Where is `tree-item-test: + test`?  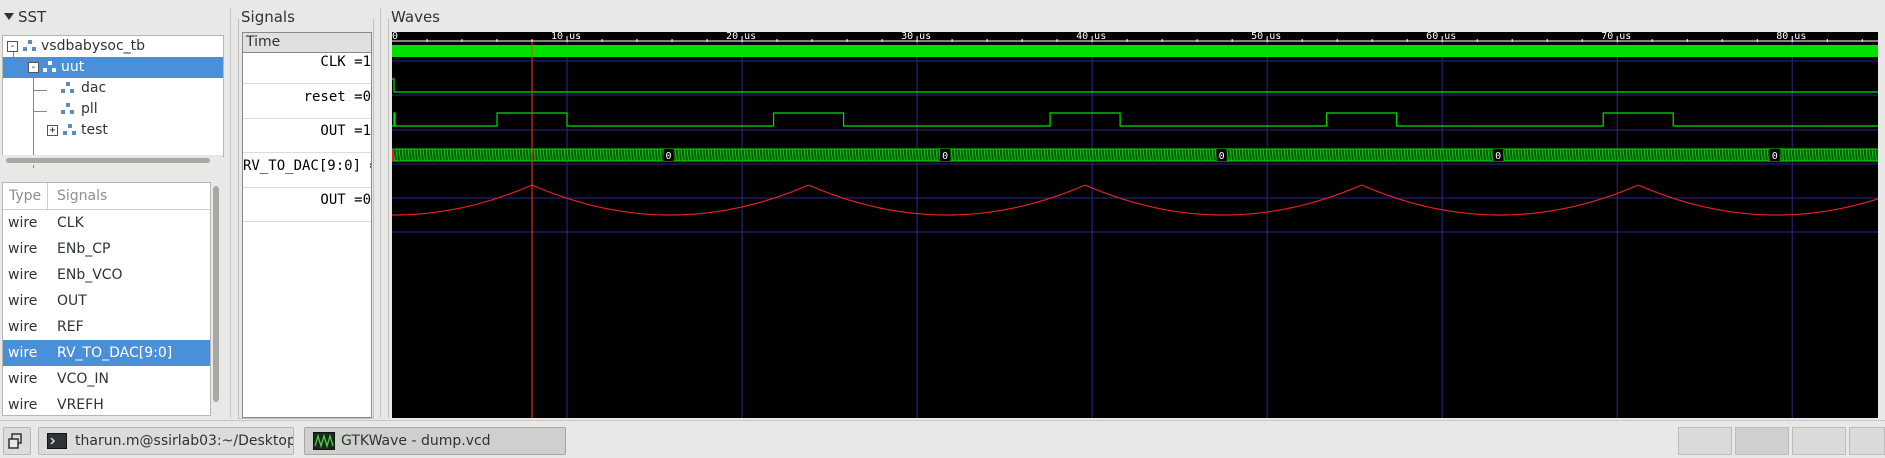
tree-item-test: + test is located at coordinates (113, 130).